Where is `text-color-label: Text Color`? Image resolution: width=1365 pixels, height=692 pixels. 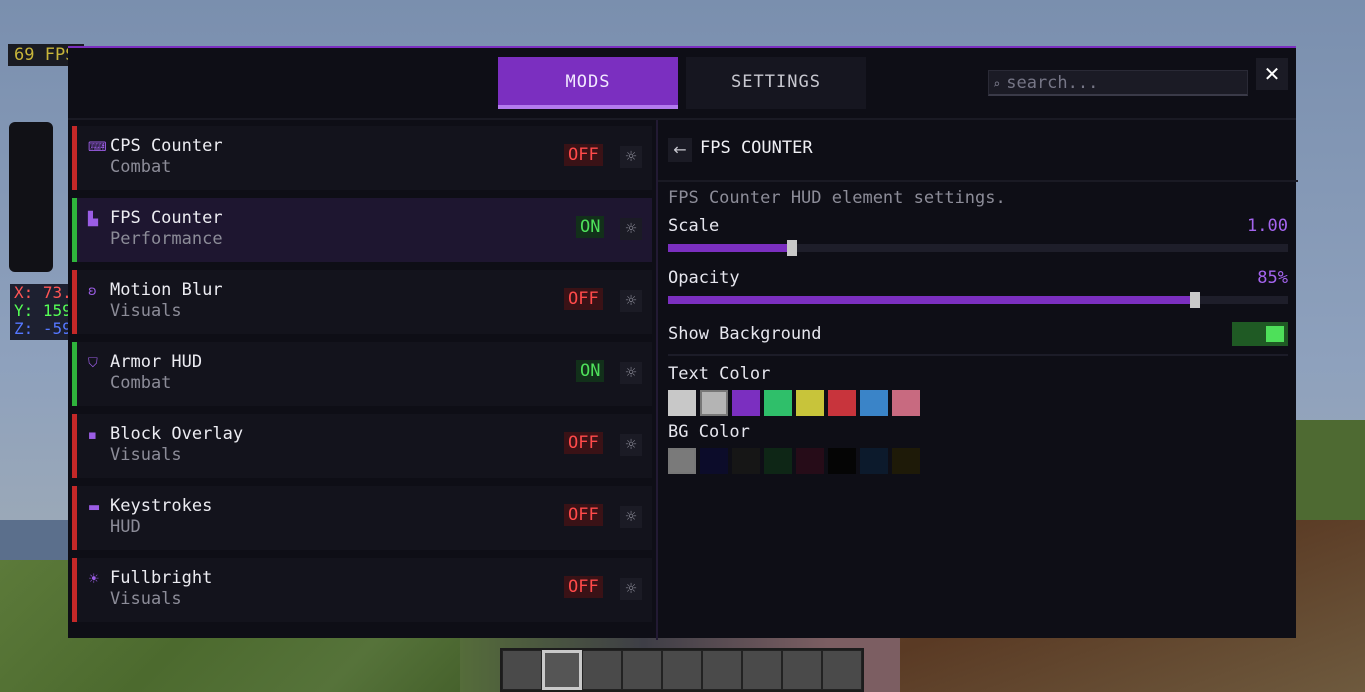
text-color-label: Text Color is located at coordinates (719, 374).